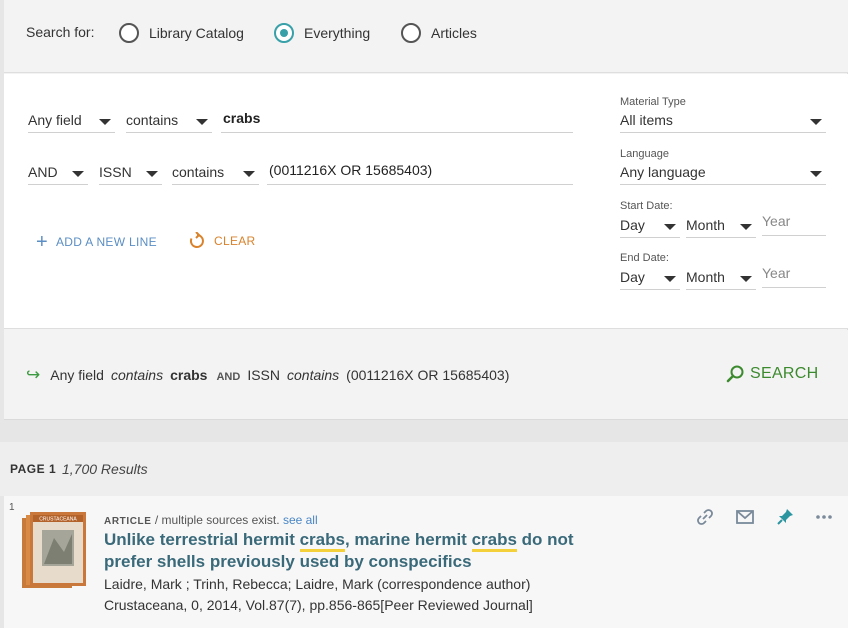 Image resolution: width=848 pixels, height=628 pixels. I want to click on search-button: SEARCH, so click(772, 374).